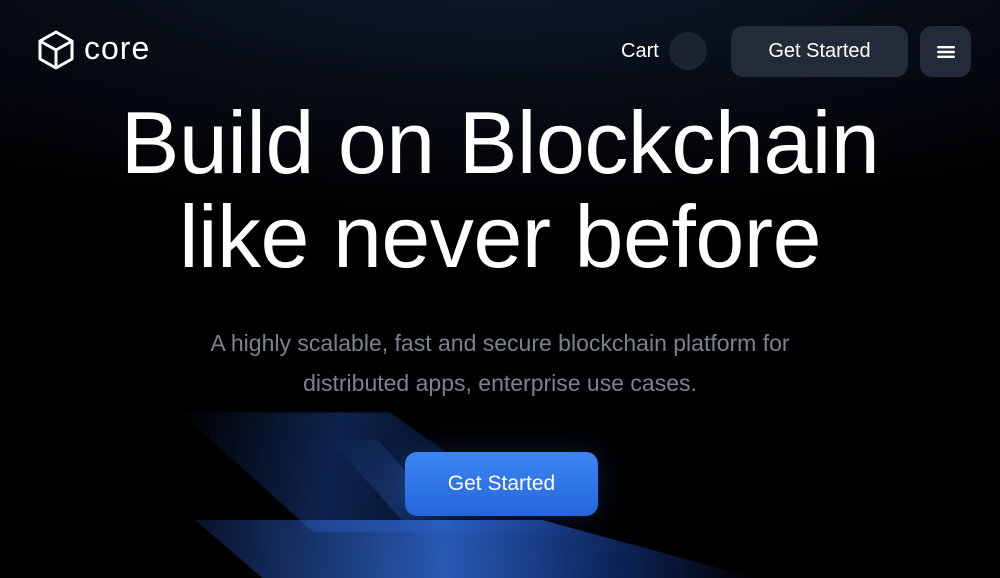  What do you see at coordinates (501, 484) in the screenshot?
I see `hero-get-started-button: Get Started` at bounding box center [501, 484].